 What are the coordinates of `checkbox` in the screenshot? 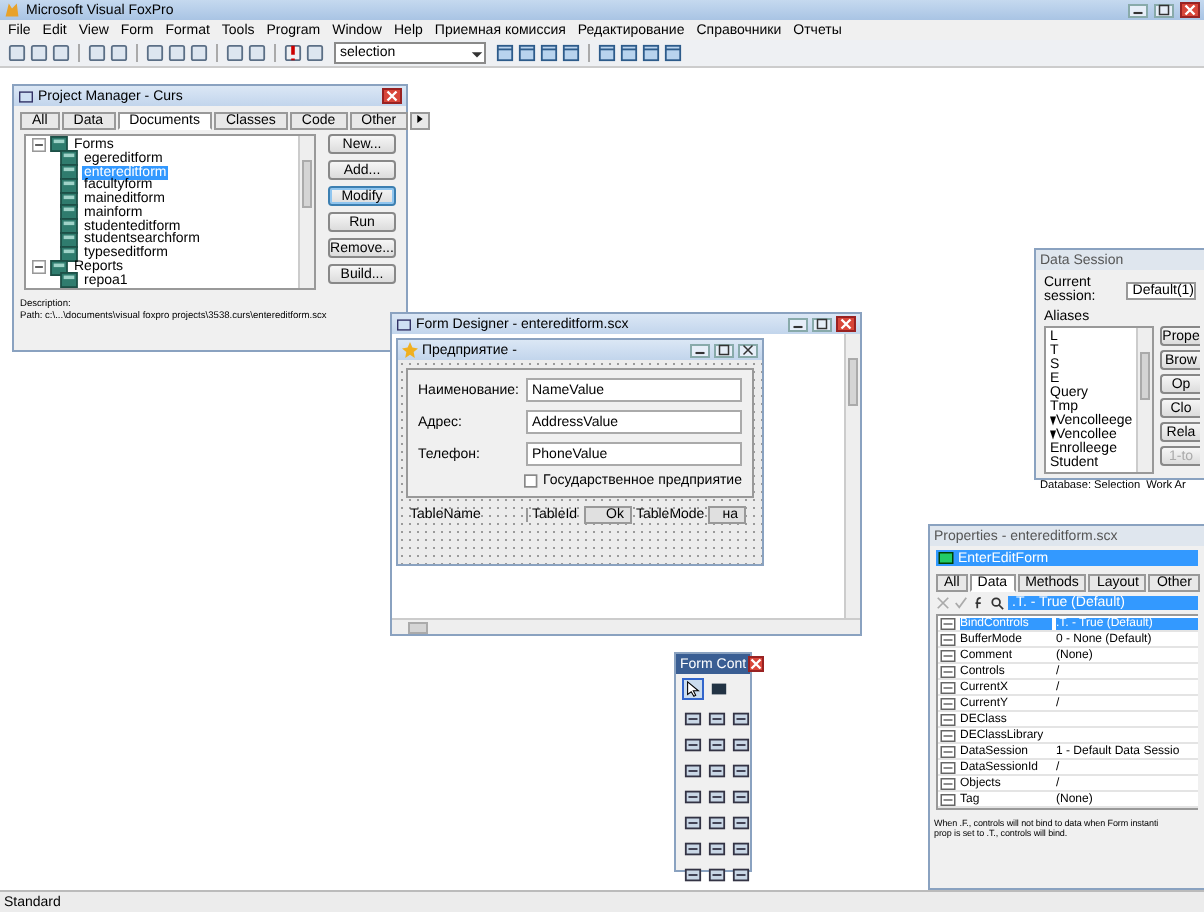 It's located at (530, 481).